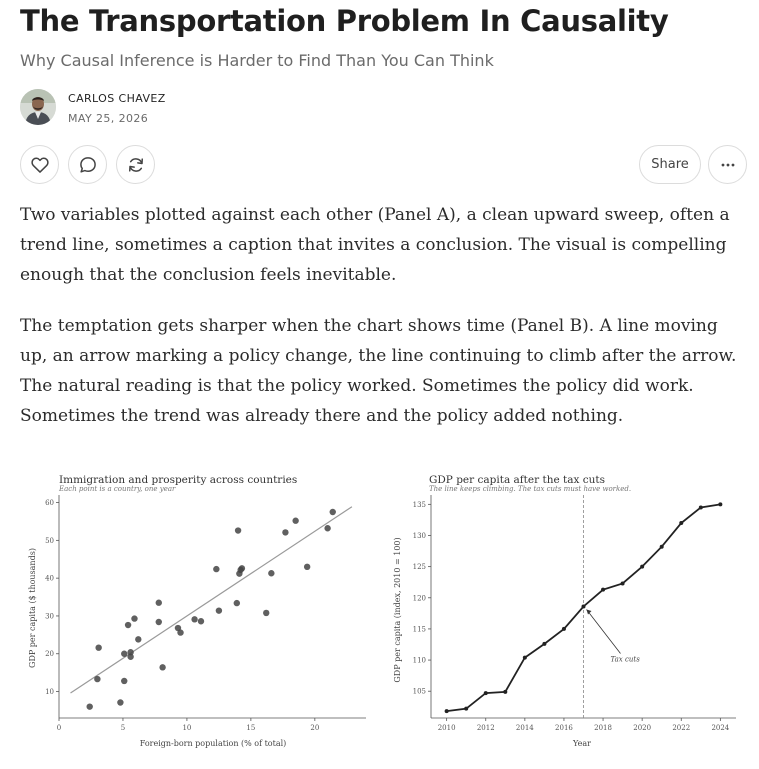 The height and width of the screenshot is (769, 759). I want to click on chart-a-y-tick-label: 30, so click(49, 616).